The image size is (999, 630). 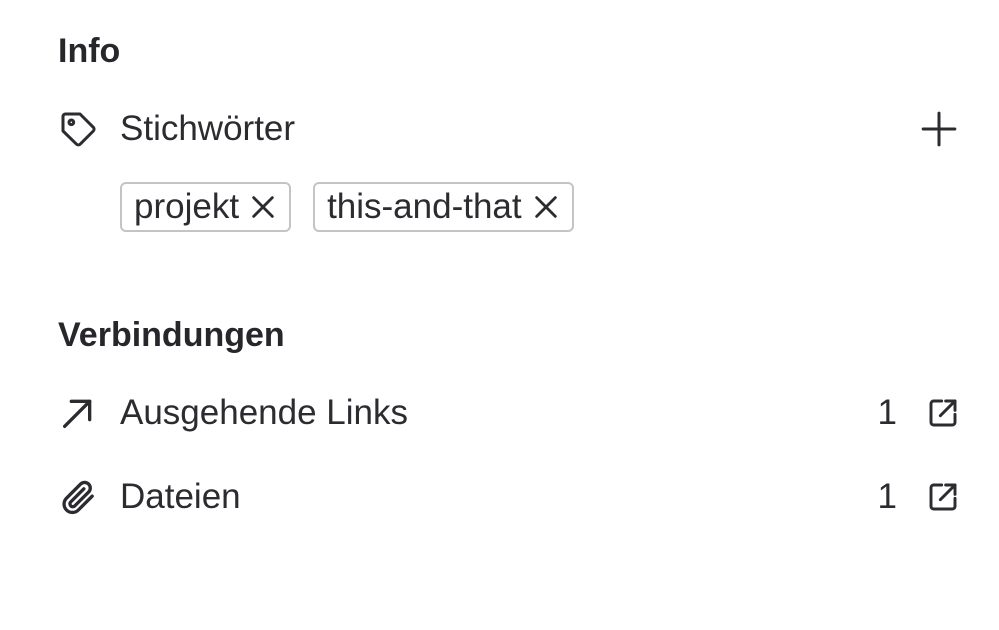 I want to click on keyword-tag: this-and-that, so click(x=443, y=207).